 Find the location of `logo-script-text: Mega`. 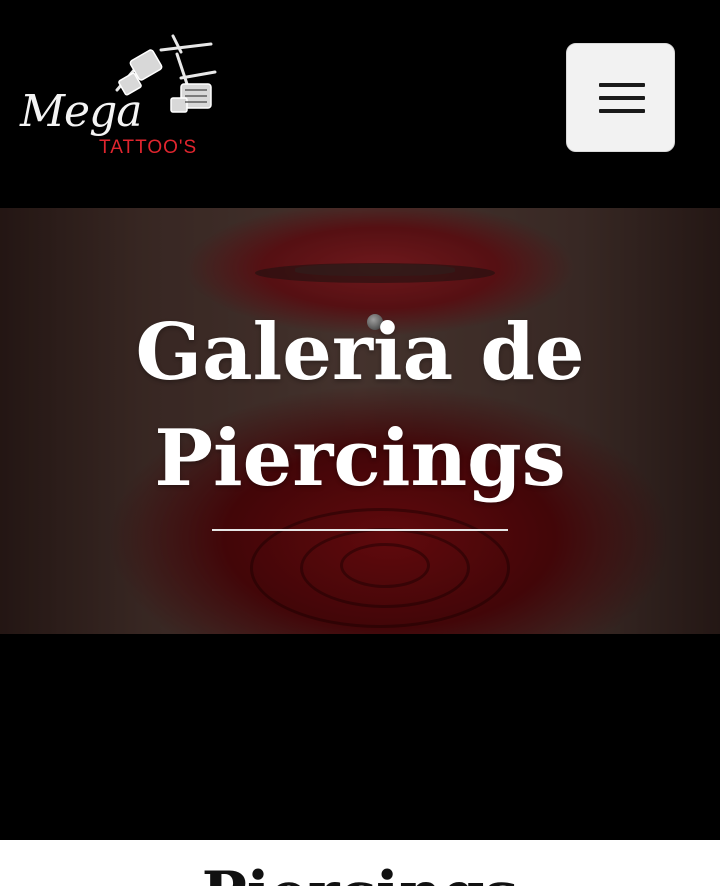

logo-script-text: Mega is located at coordinates (81, 111).